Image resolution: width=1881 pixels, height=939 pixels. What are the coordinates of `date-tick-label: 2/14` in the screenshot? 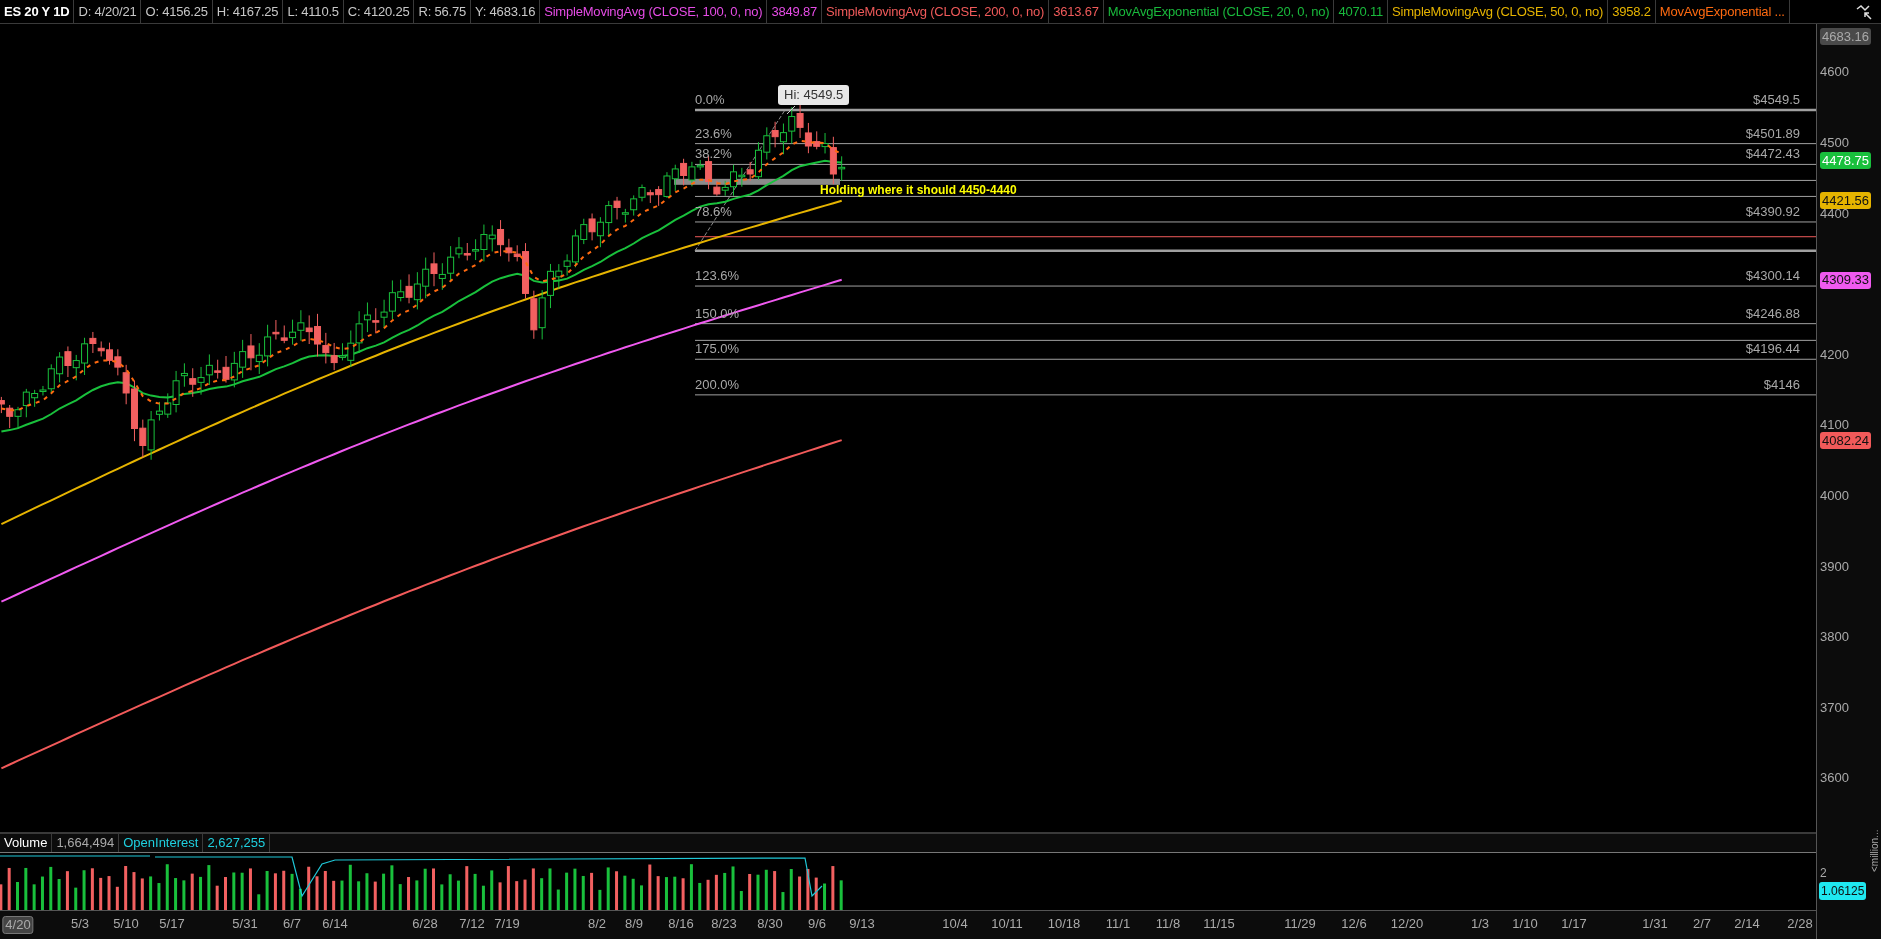 It's located at (1747, 924).